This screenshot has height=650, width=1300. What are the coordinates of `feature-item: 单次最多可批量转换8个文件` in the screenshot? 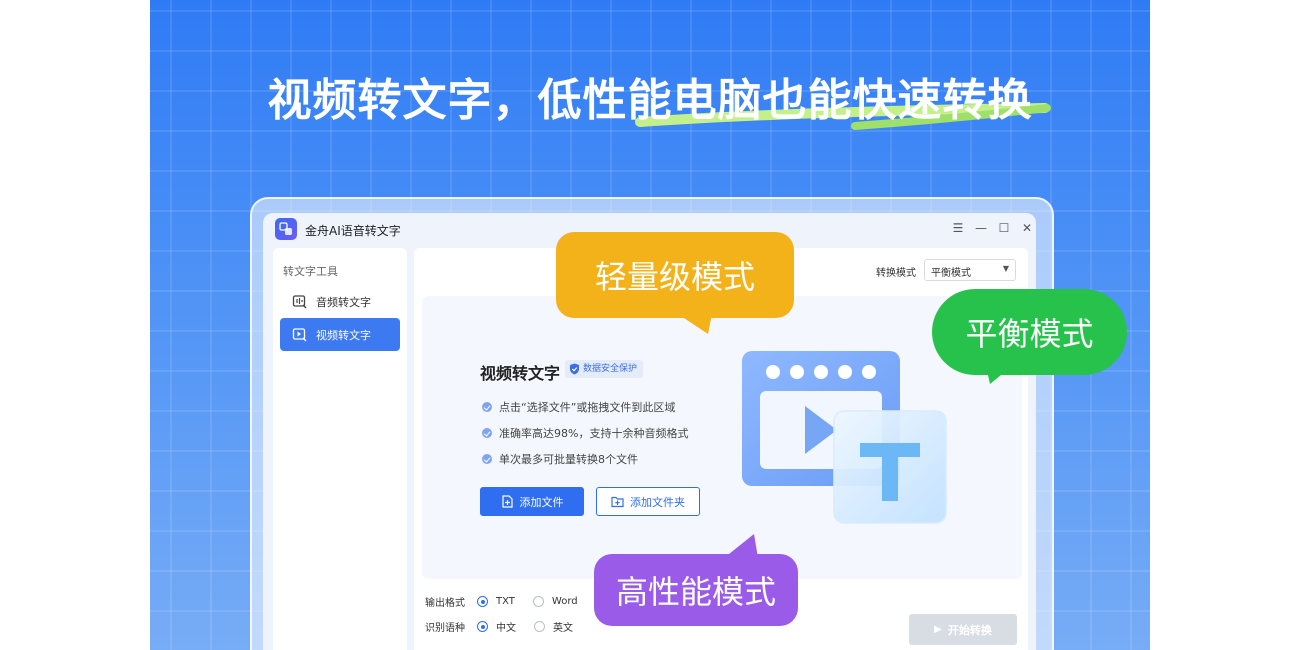 It's located at (560, 459).